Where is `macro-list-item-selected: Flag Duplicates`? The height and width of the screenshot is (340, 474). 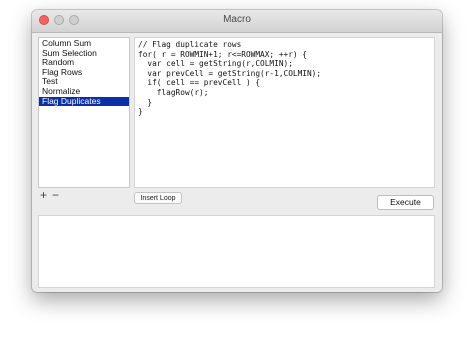
macro-list-item-selected: Flag Duplicates is located at coordinates (84, 101).